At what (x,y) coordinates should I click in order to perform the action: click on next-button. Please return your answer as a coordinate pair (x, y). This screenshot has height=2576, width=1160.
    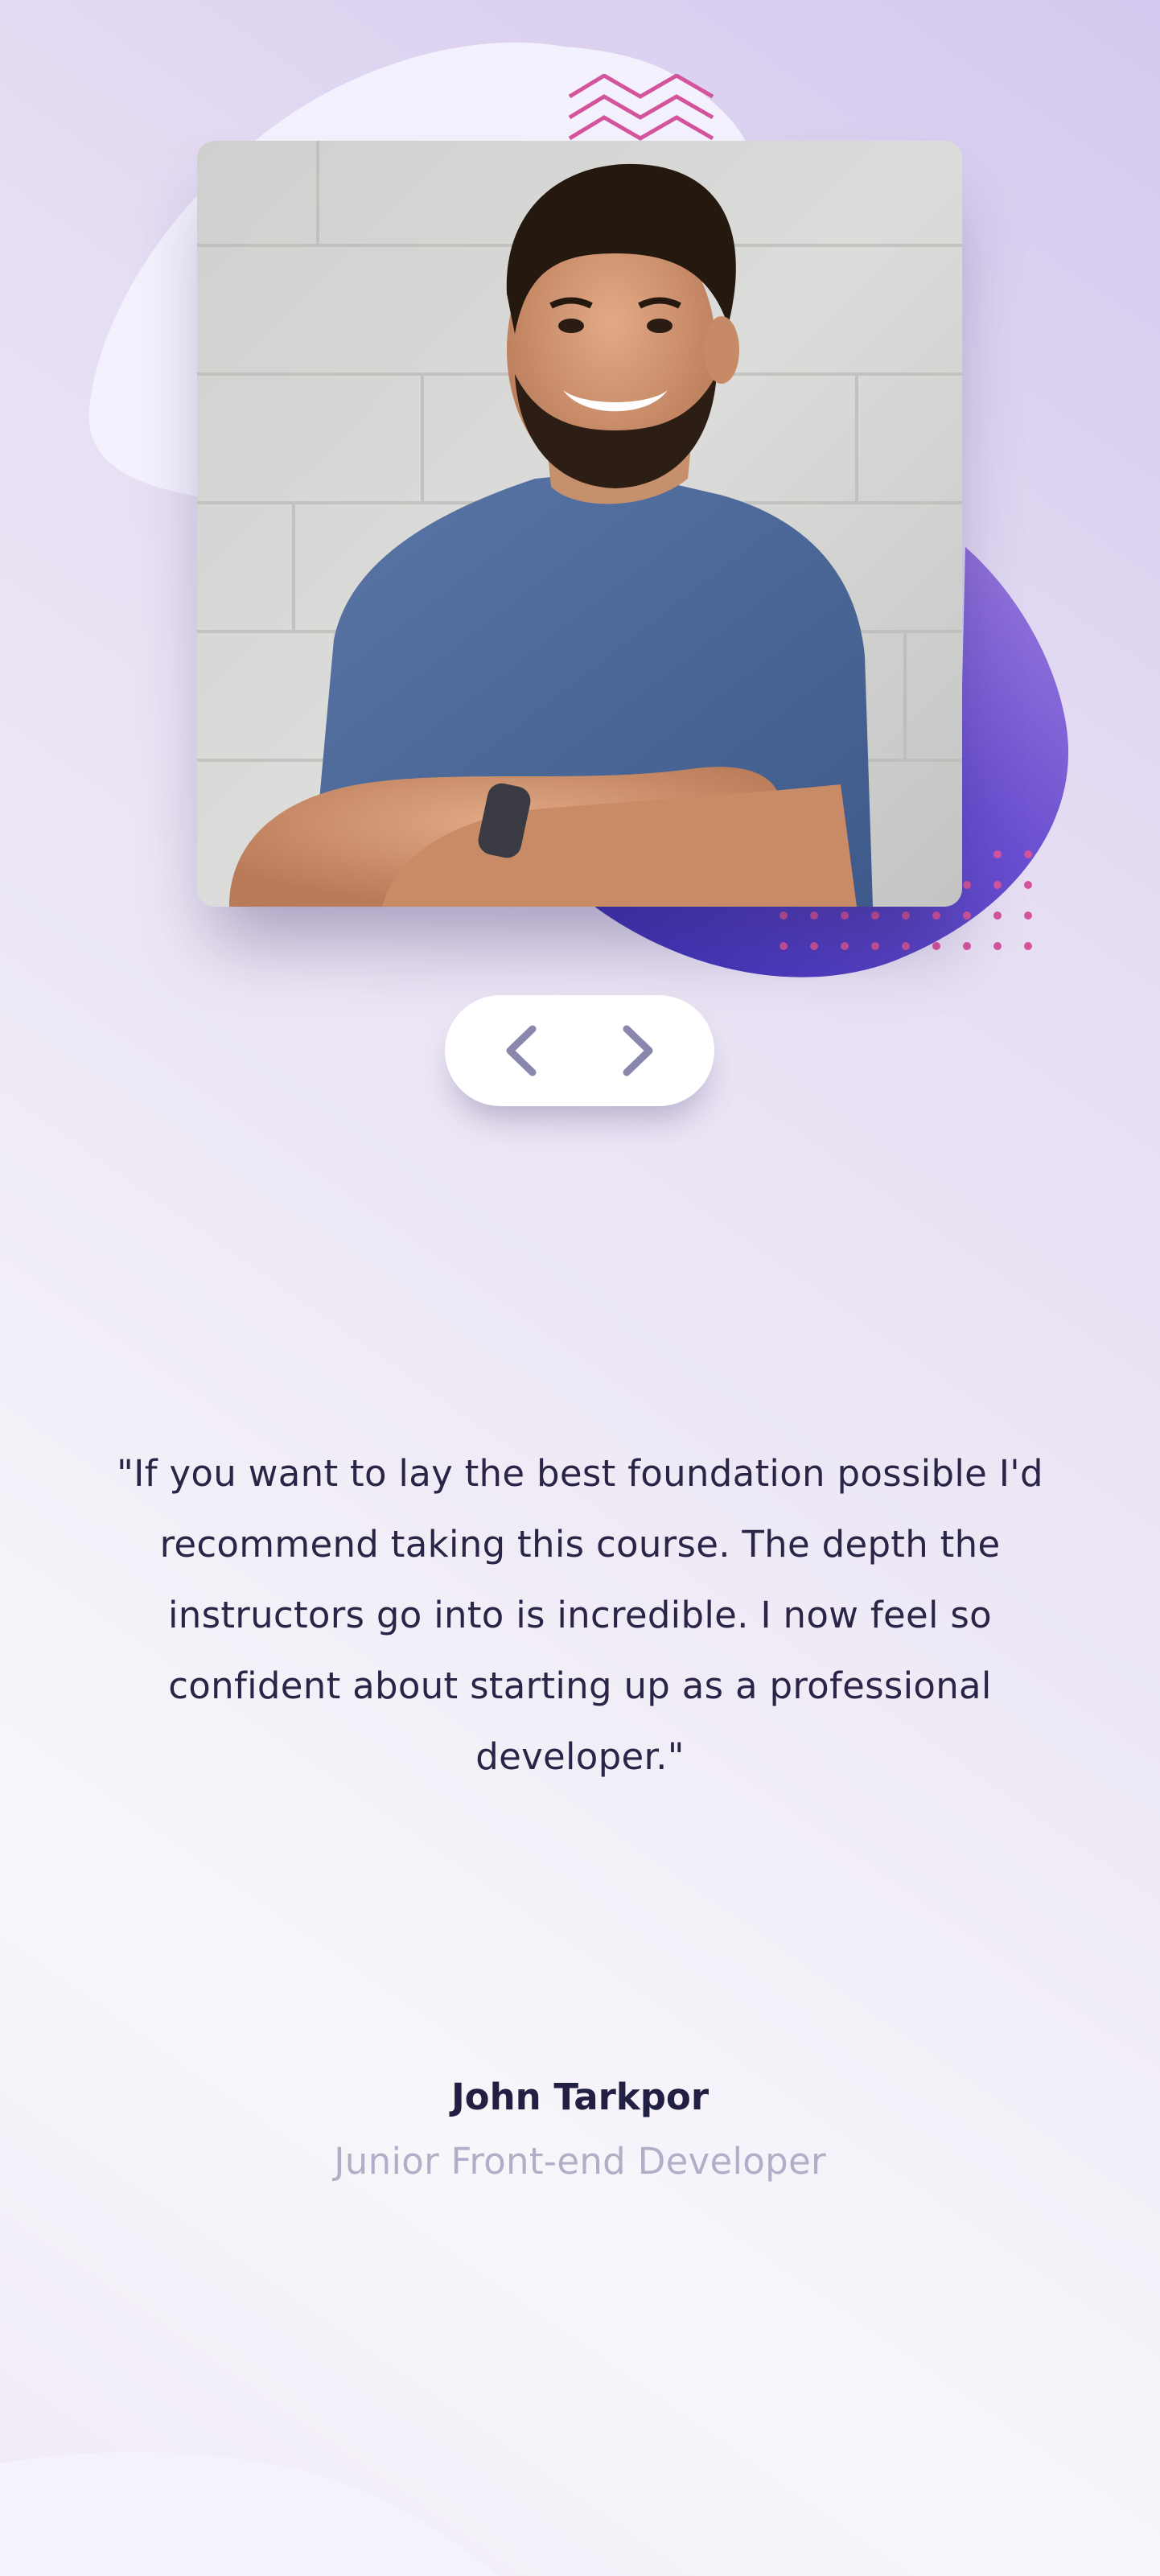
    Looking at the image, I should click on (638, 1050).